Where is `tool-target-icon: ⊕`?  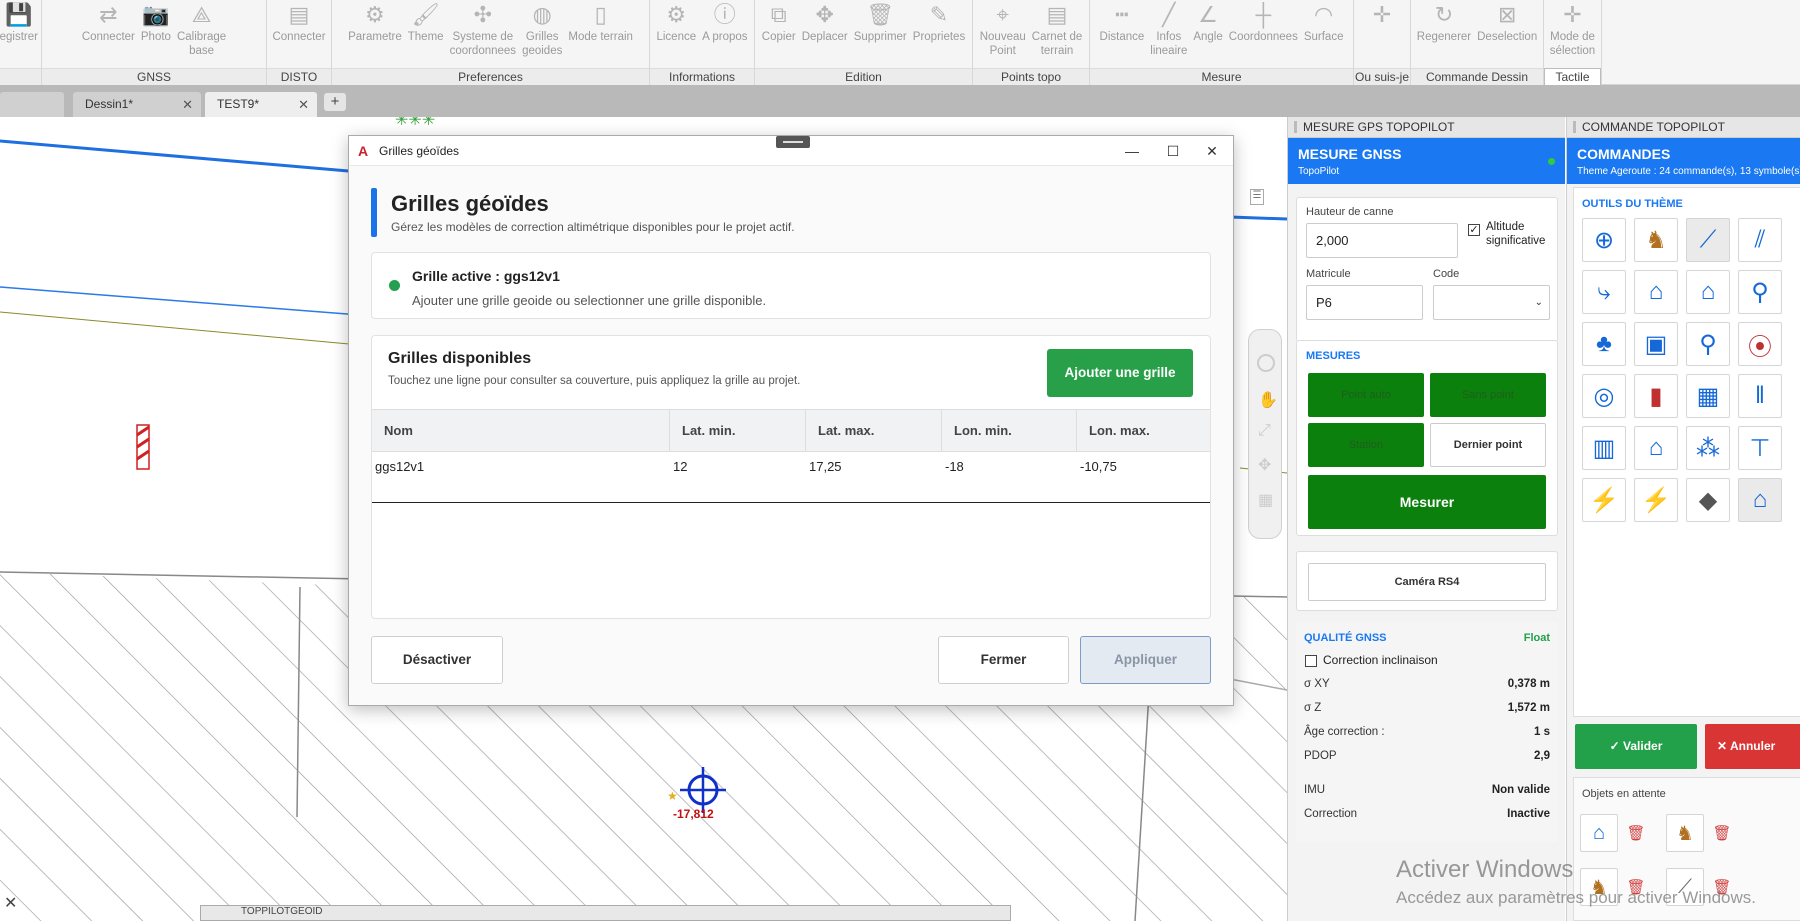
tool-target-icon: ⊕ is located at coordinates (1604, 240).